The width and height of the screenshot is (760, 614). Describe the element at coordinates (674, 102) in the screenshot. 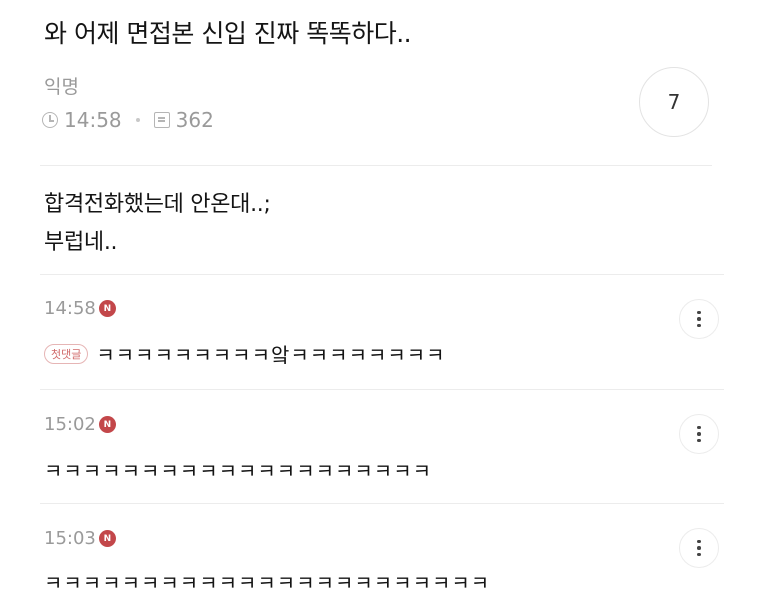

I see `comment-count-button: 7` at that location.